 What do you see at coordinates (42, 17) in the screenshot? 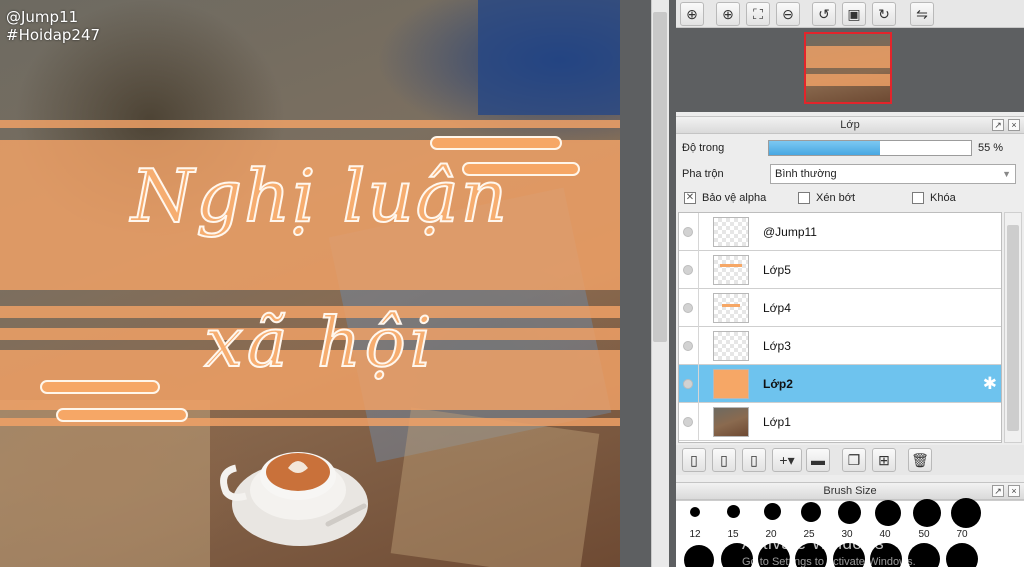
I see `watermark-handle: @Jump11` at bounding box center [42, 17].